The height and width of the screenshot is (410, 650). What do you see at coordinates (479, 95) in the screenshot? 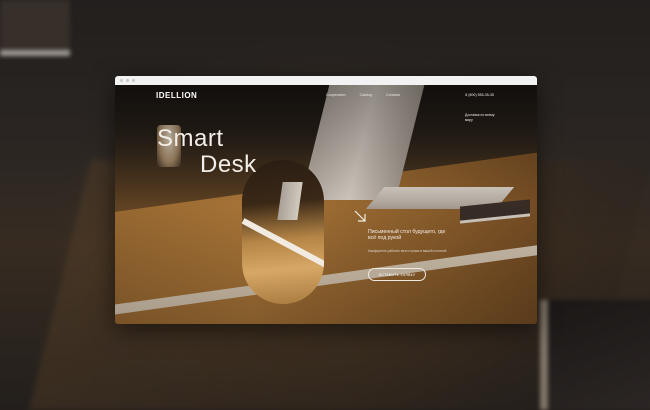
I see `phone-number: 8 (800) 555-35-35` at bounding box center [479, 95].